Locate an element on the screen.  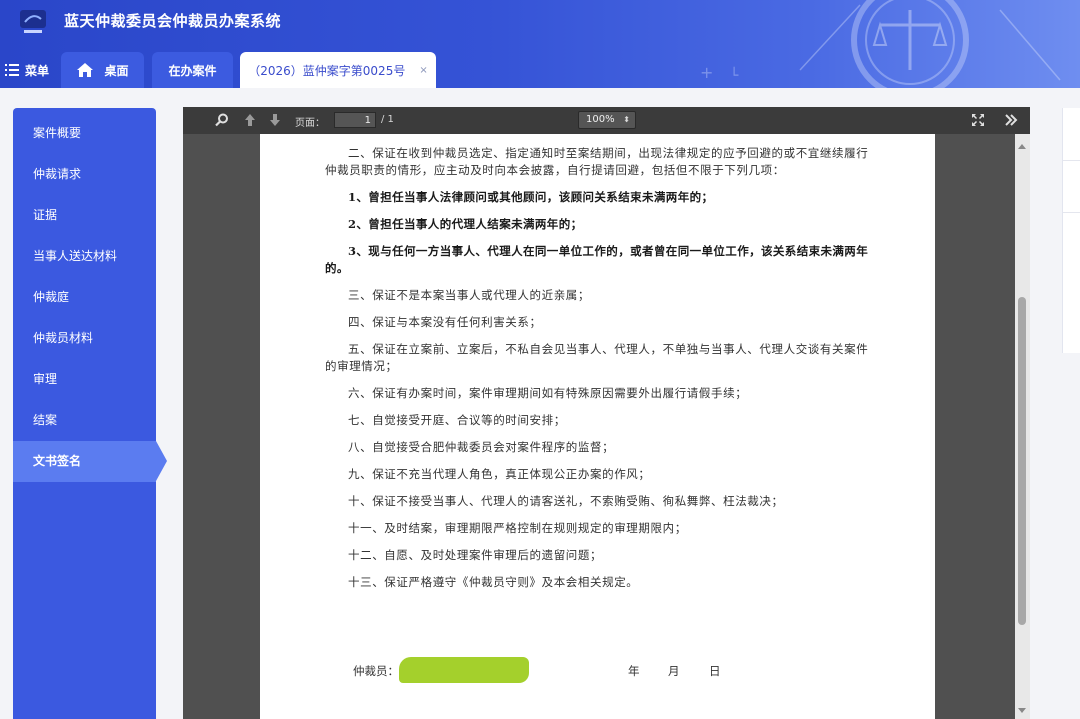
page-total: / 1 is located at coordinates (387, 119).